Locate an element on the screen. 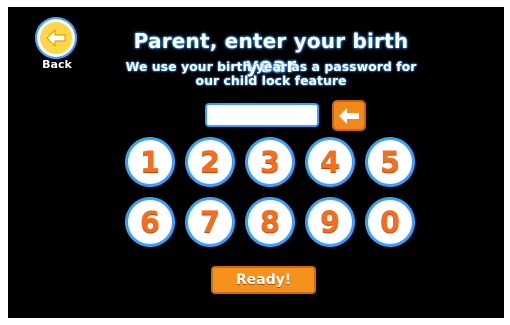 The width and height of the screenshot is (510, 325). key-9: 9 is located at coordinates (330, 222).